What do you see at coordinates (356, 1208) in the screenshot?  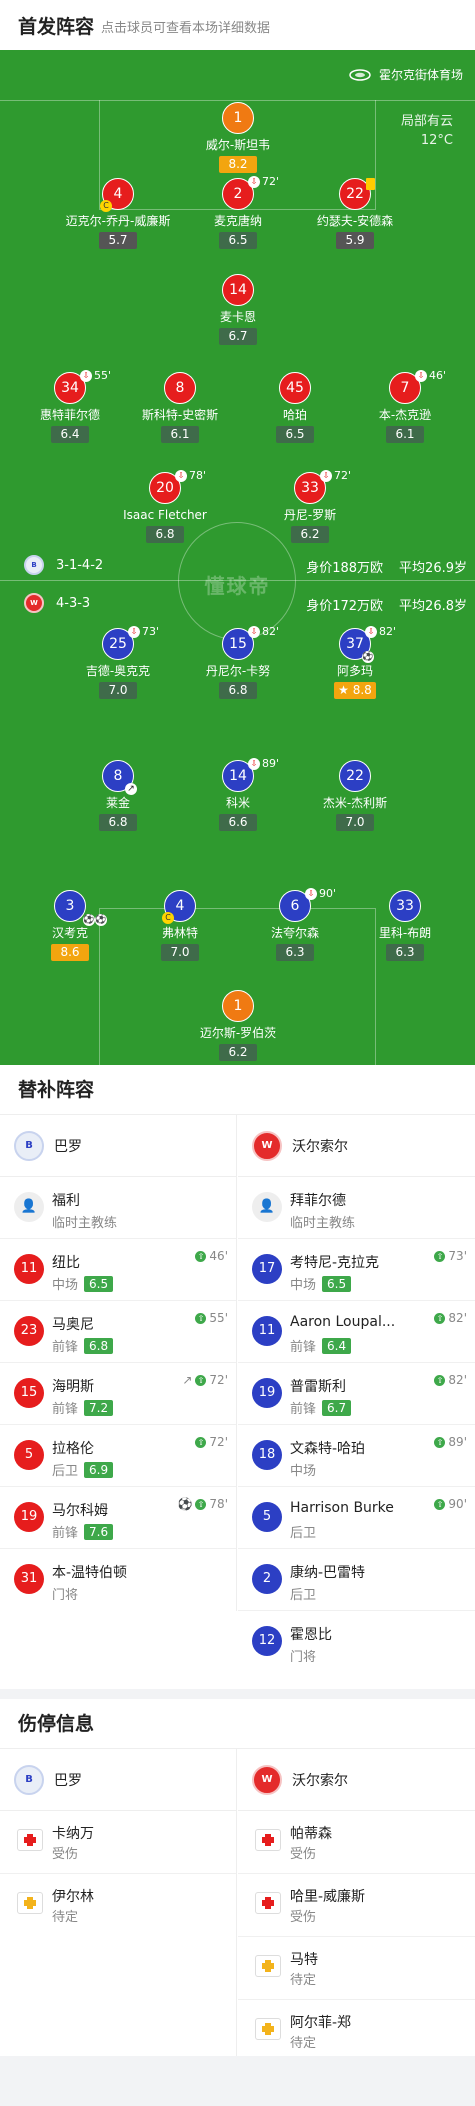 I see `coach-row: 👤 拜菲尔德 临时主教练` at bounding box center [356, 1208].